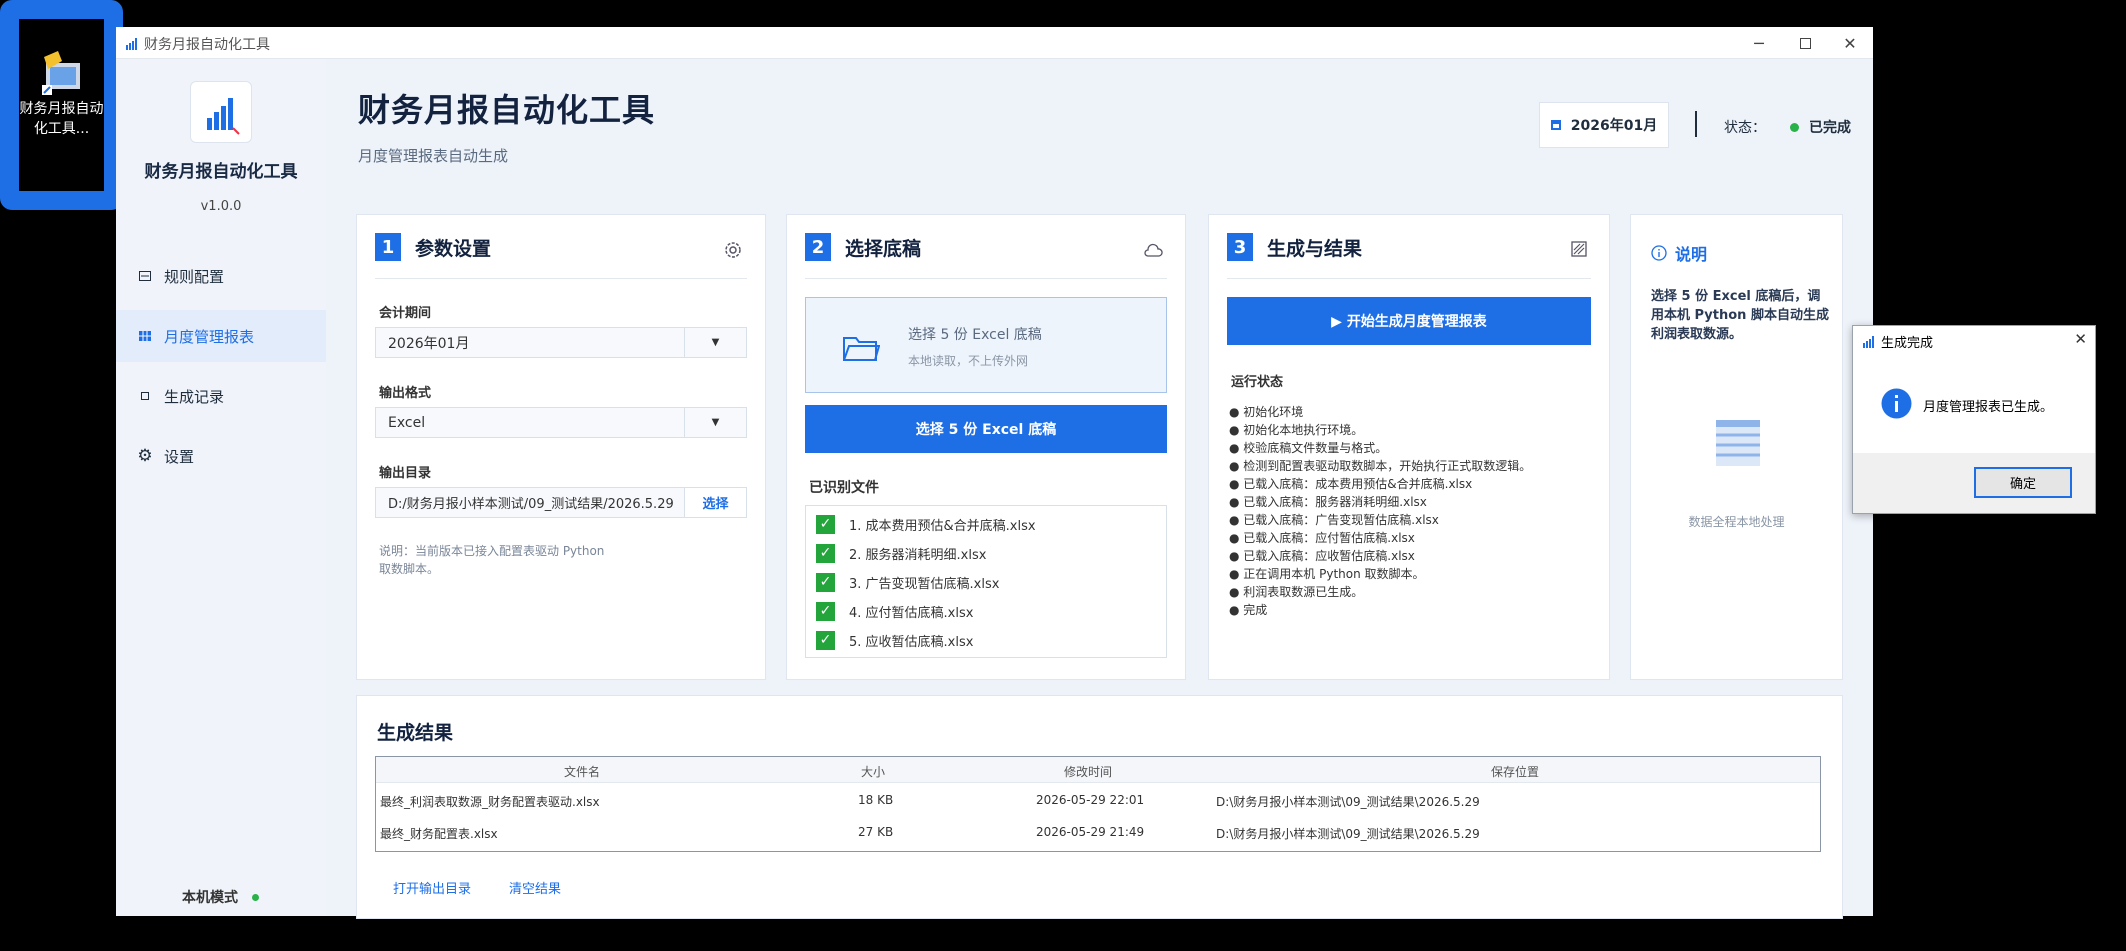 The width and height of the screenshot is (2126, 951). What do you see at coordinates (1974, 419) in the screenshot?
I see `completion-dialog: 生成完成 ✕ 月度管理报表已生成。 确定` at bounding box center [1974, 419].